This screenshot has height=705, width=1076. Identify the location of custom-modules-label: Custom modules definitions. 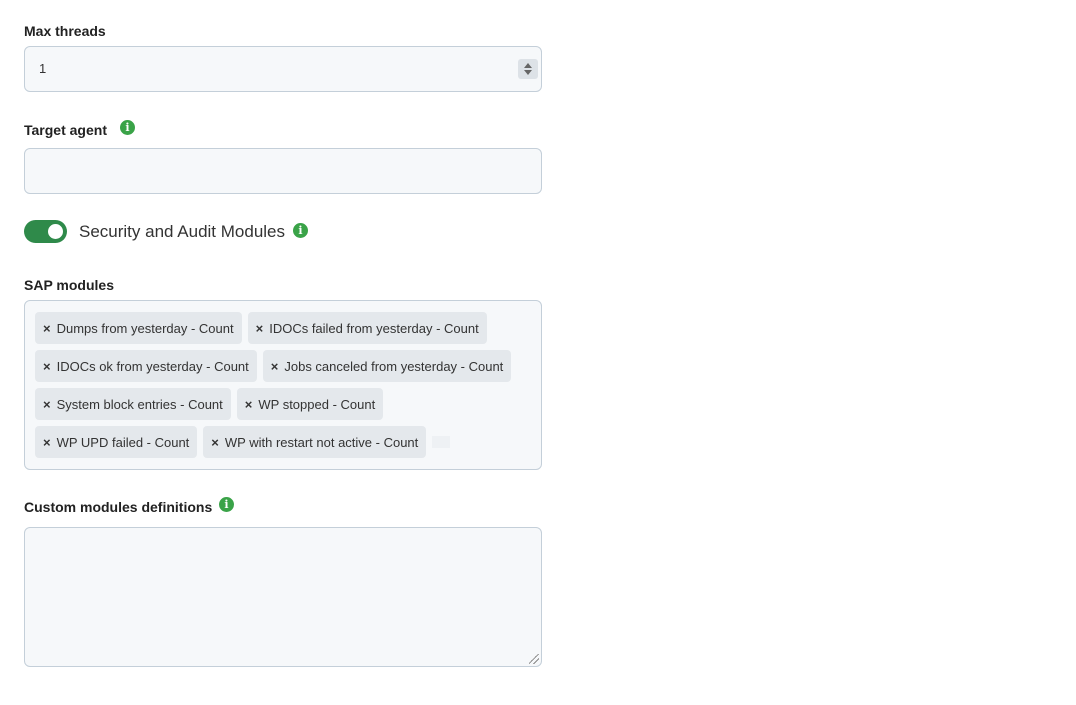
(118, 507).